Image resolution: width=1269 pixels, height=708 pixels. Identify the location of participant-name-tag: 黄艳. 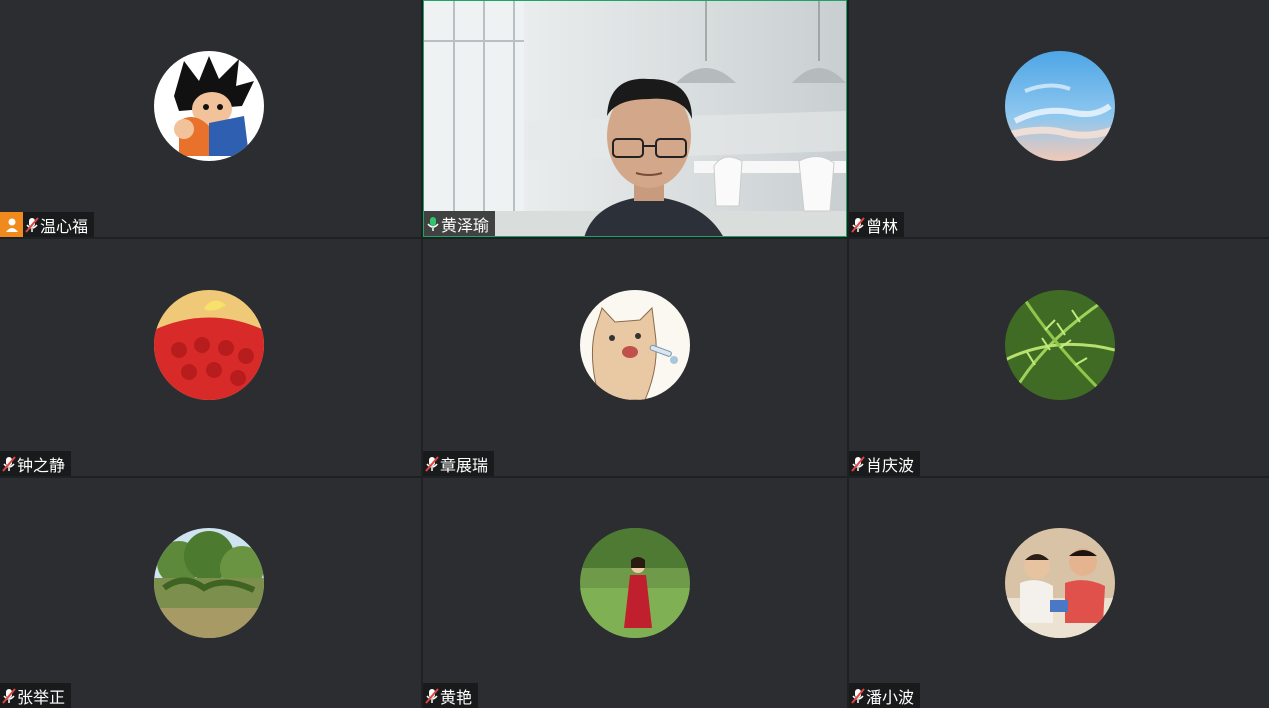
(451, 695).